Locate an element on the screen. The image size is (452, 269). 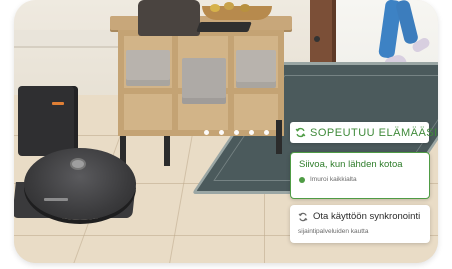
feature-pill: SOPEUTUU ELÄMÄÄSI is located at coordinates (363, 132).